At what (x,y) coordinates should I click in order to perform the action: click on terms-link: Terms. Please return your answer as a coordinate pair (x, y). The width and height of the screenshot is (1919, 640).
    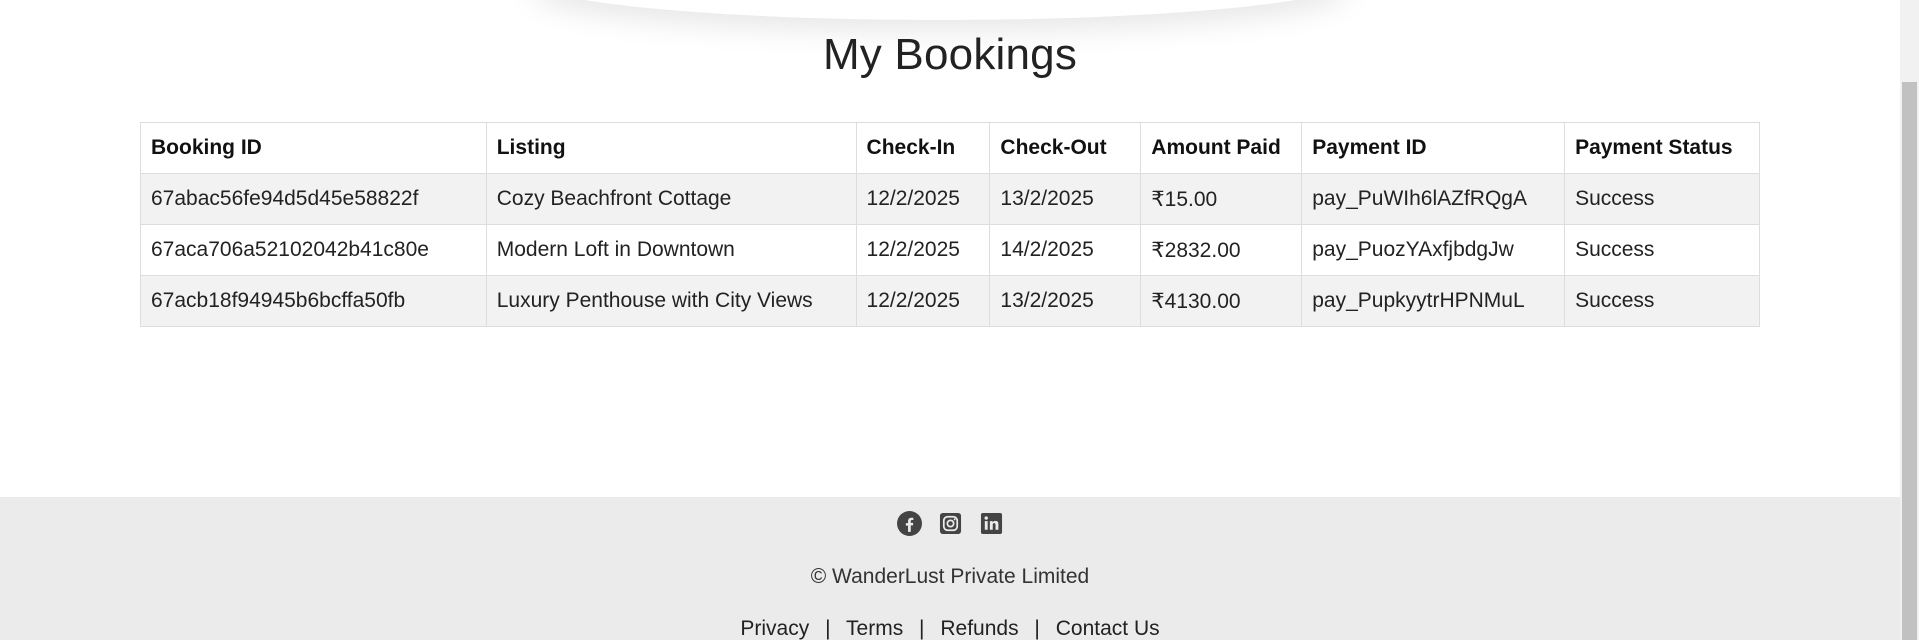
    Looking at the image, I should click on (874, 628).